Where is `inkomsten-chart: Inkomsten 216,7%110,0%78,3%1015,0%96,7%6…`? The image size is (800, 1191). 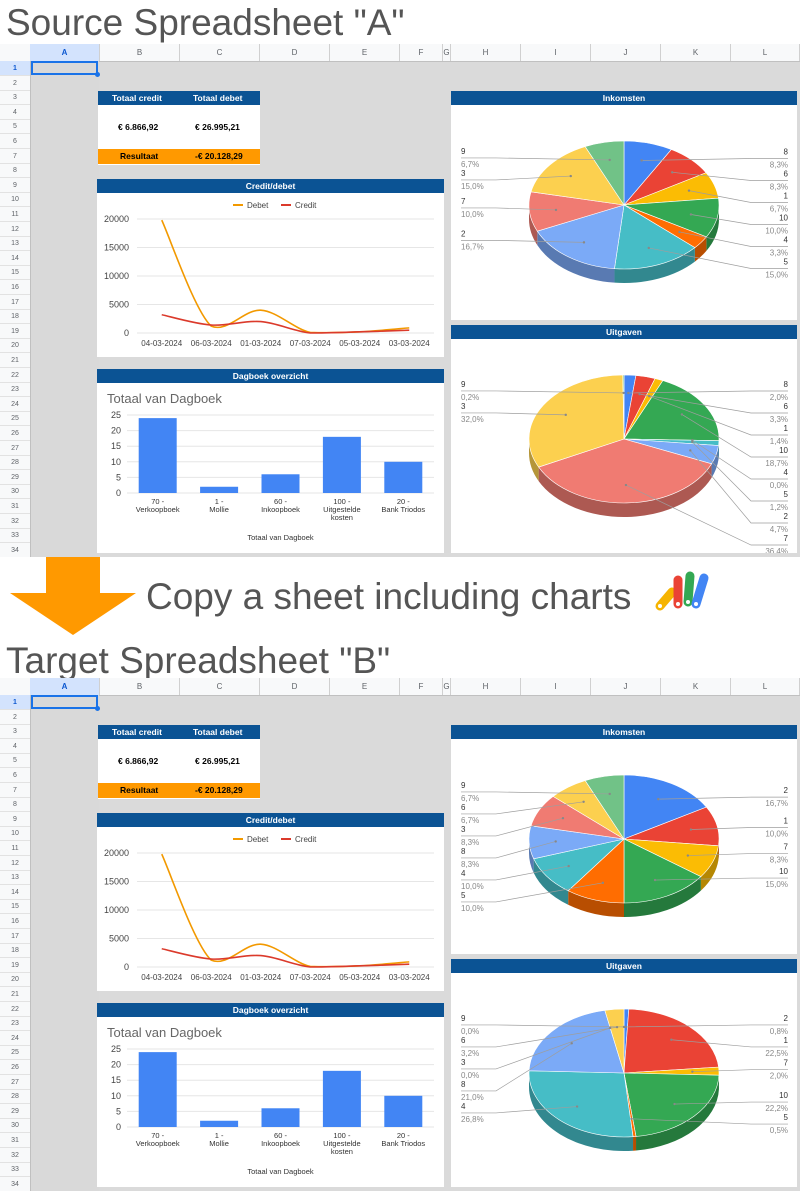 inkomsten-chart: Inkomsten 216,7%110,0%78,3%1015,0%96,7%6… is located at coordinates (624, 839).